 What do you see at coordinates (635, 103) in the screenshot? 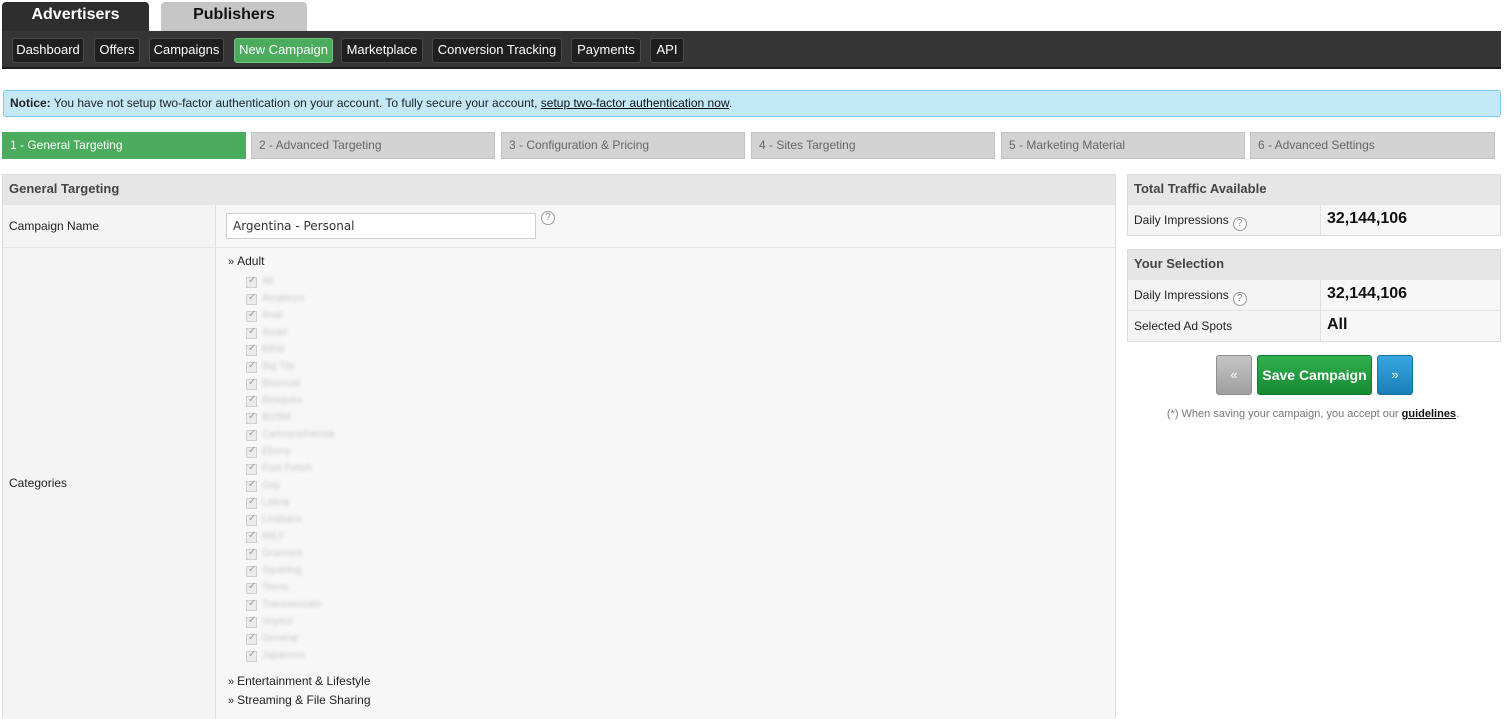
I see `setup-2fa-link: setup two-factor authentication now` at bounding box center [635, 103].